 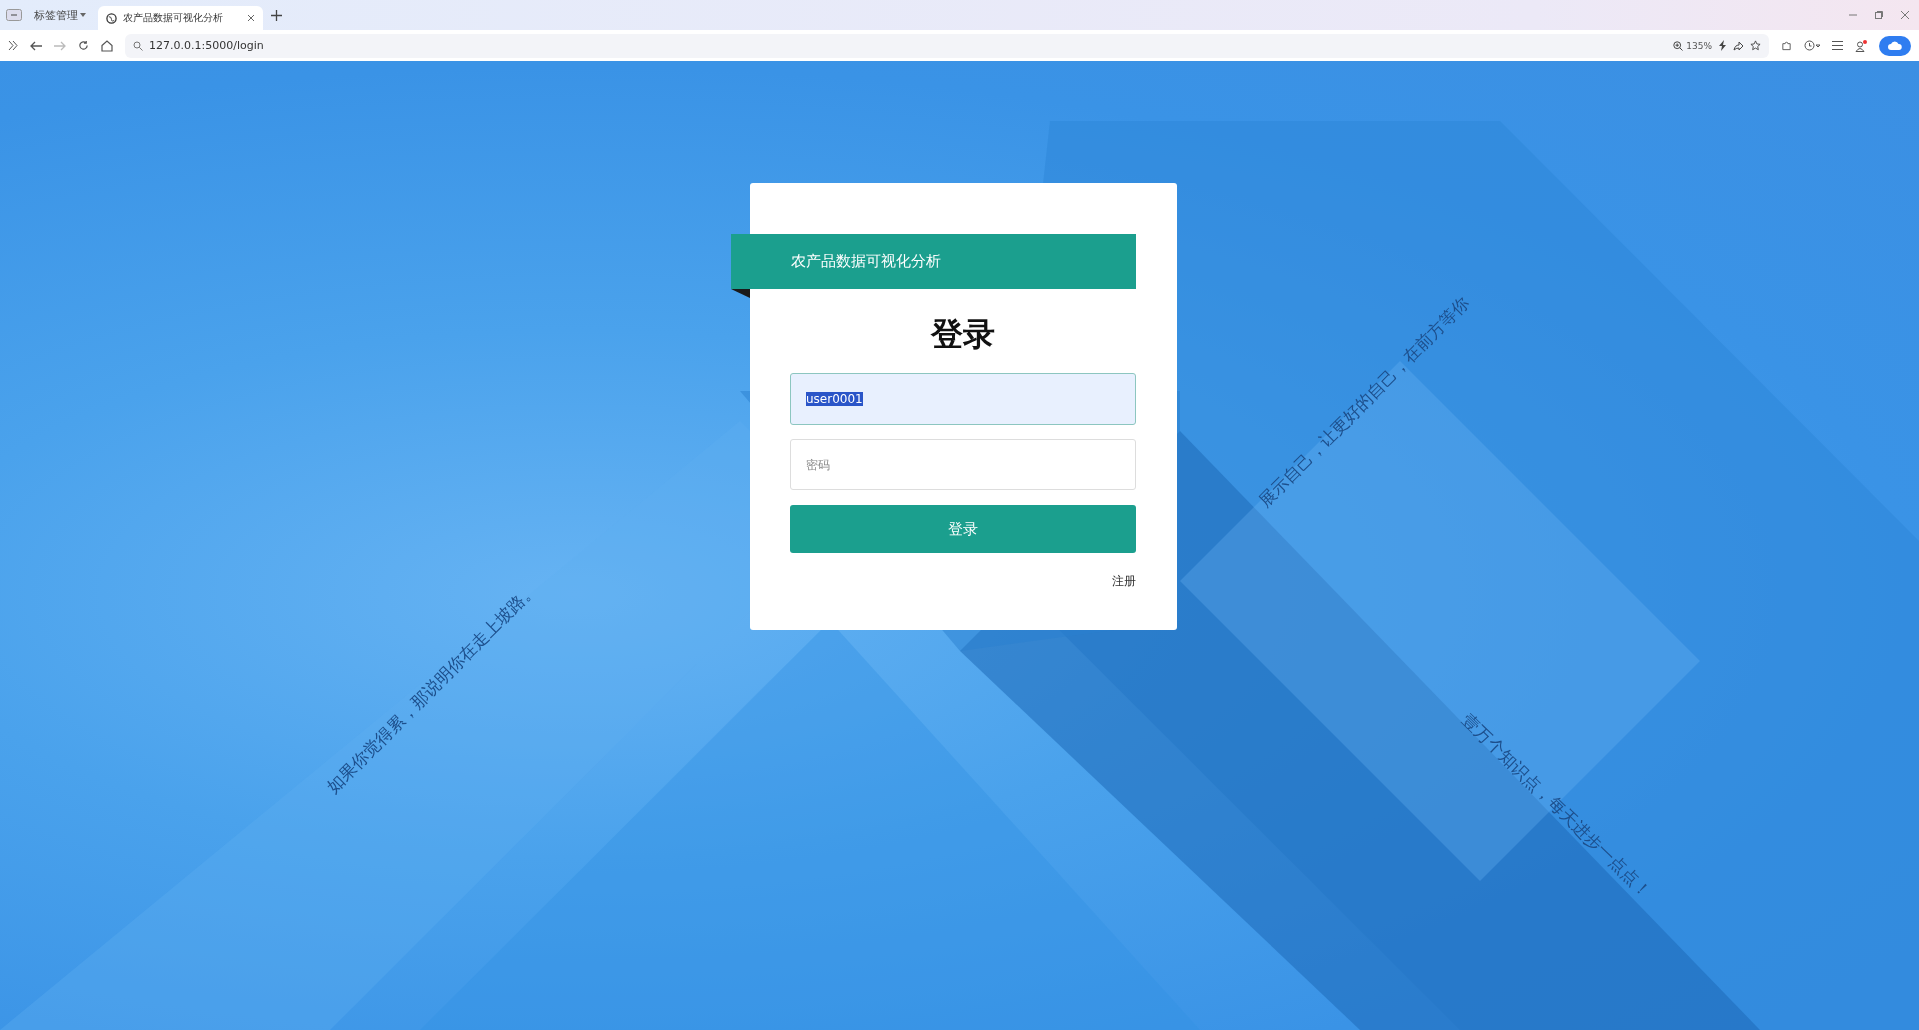 I want to click on new-tab-icon, so click(x=276, y=15).